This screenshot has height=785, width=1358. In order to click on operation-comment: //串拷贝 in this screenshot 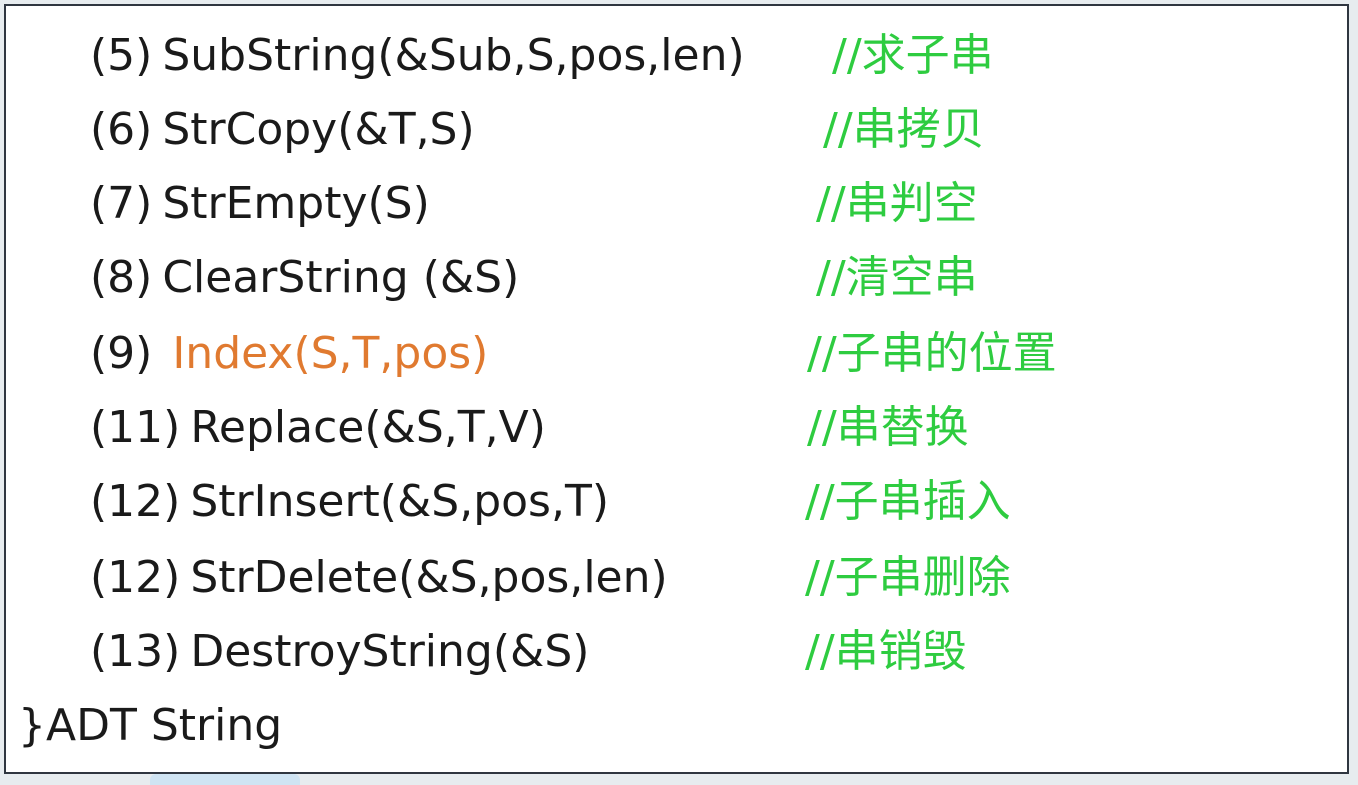, I will do `click(904, 129)`.